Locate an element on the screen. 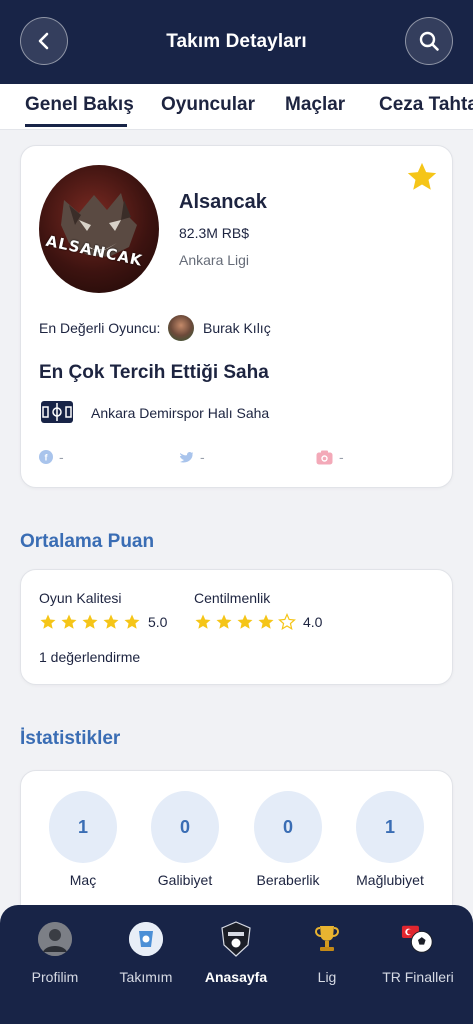  mvp-name: Burak Kılıç is located at coordinates (237, 328).